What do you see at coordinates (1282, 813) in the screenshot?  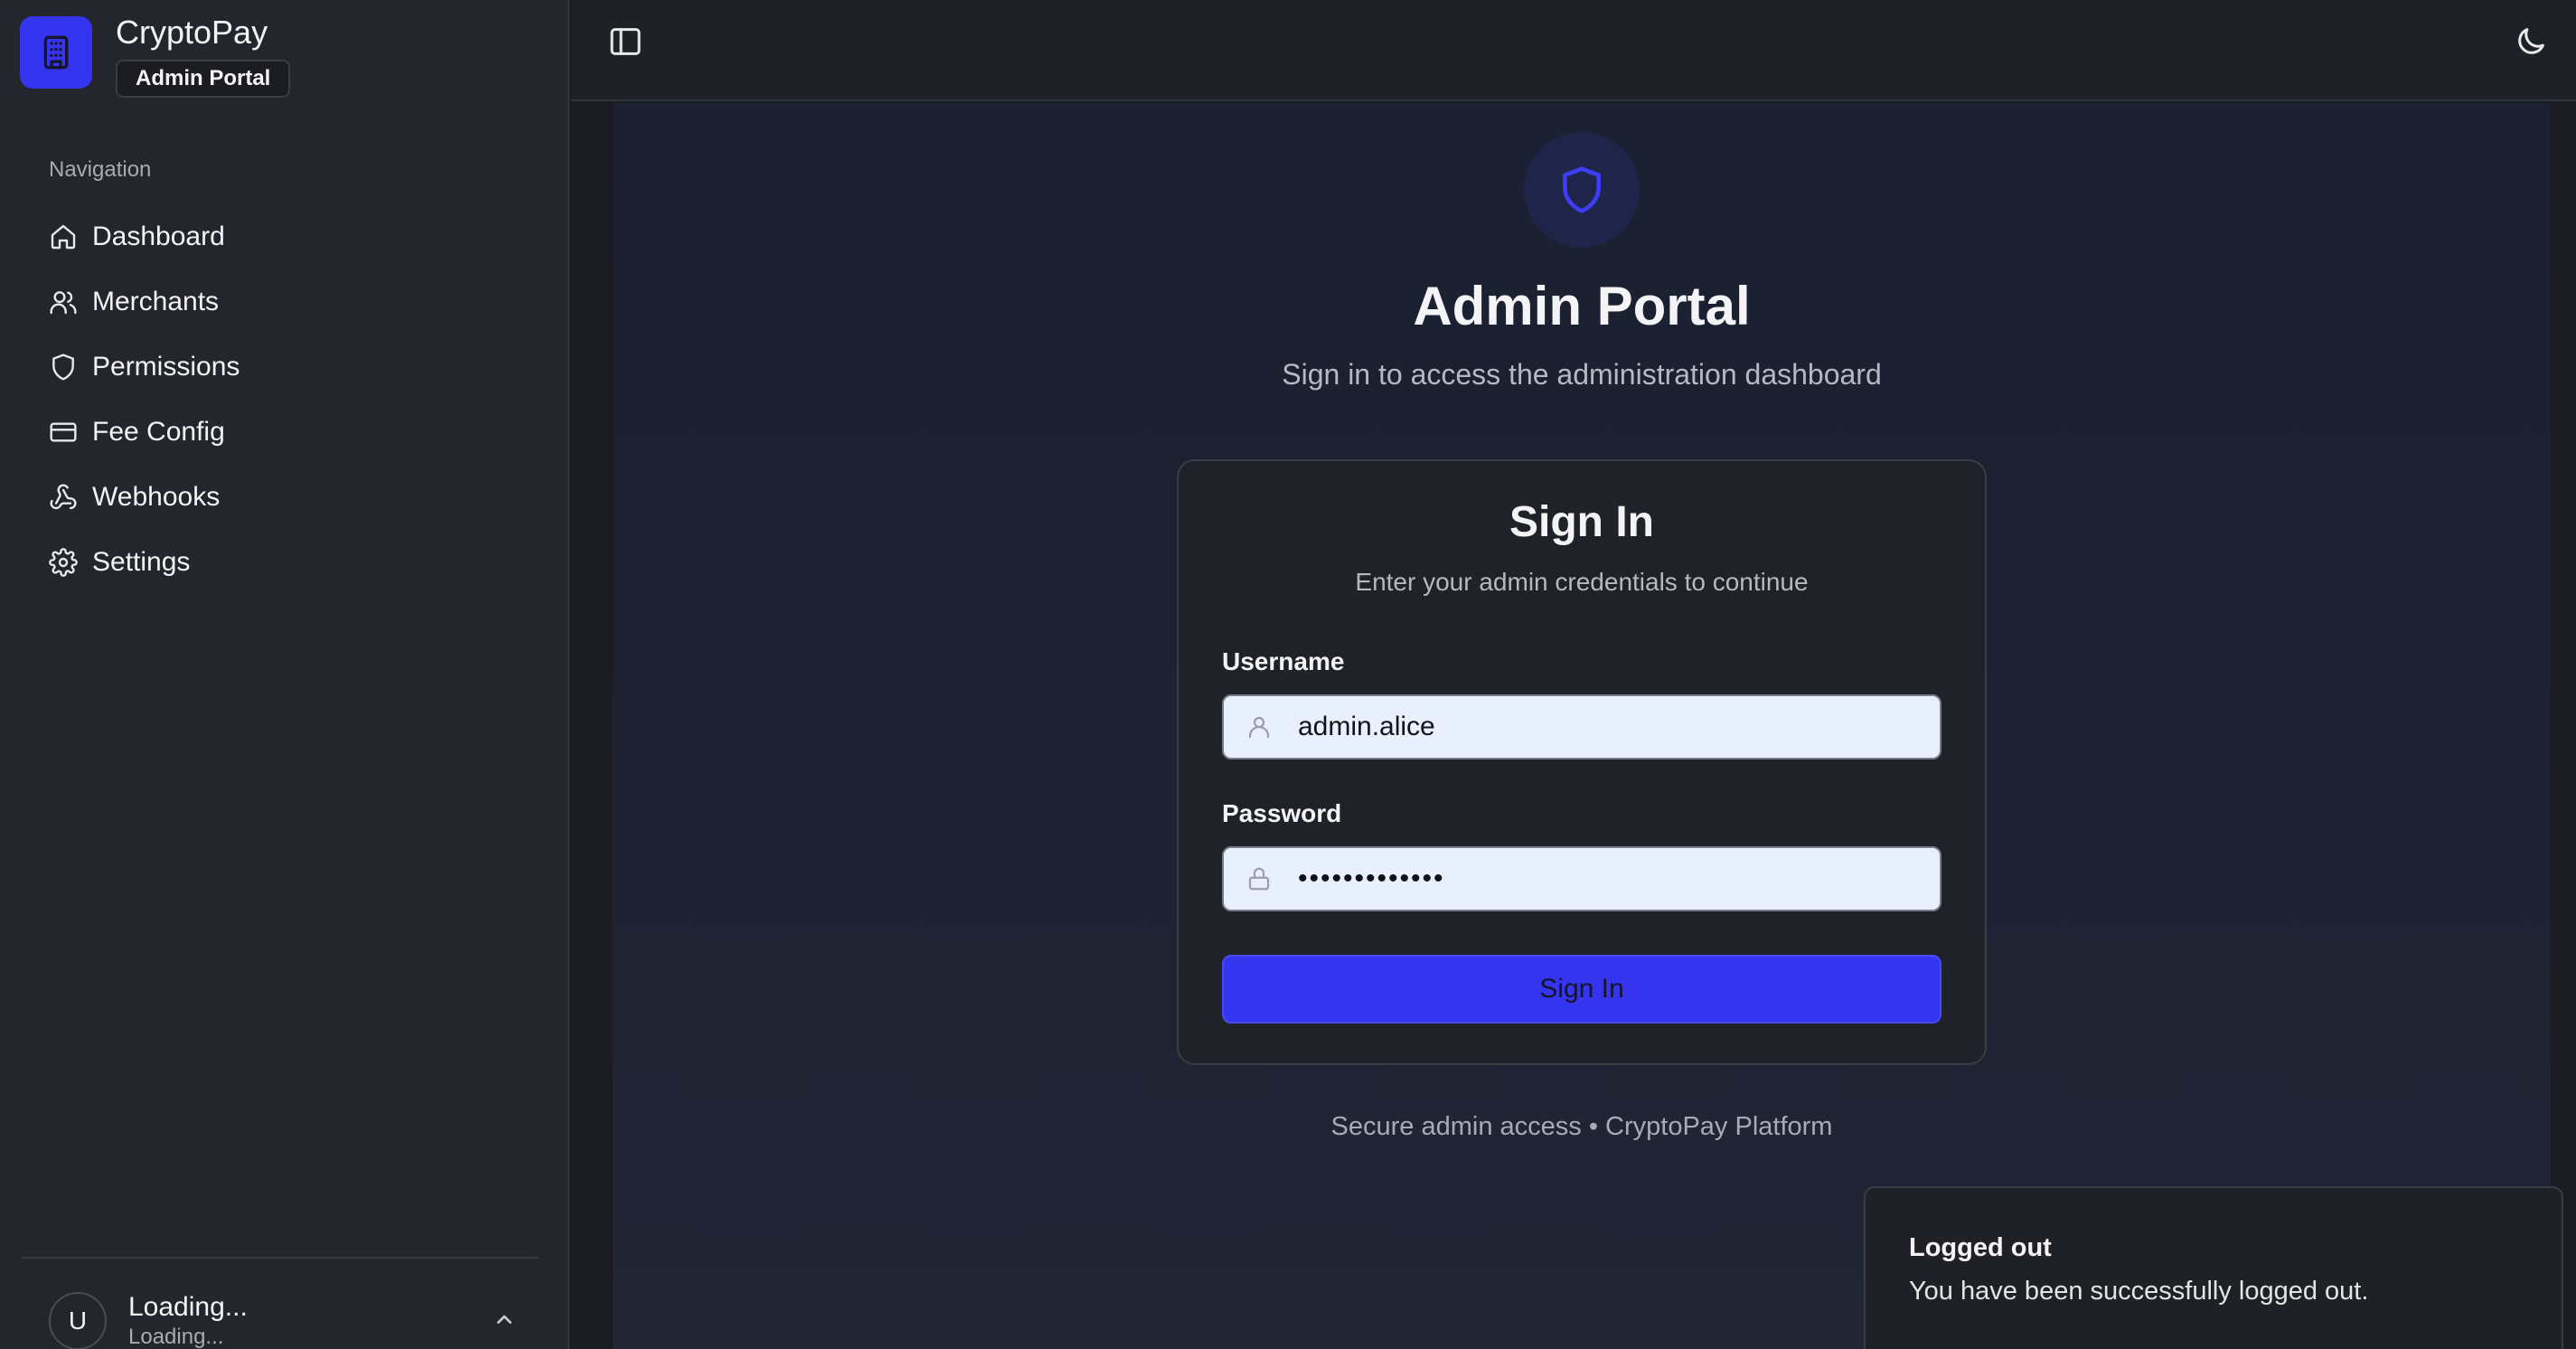 I see `password-label: Password` at bounding box center [1282, 813].